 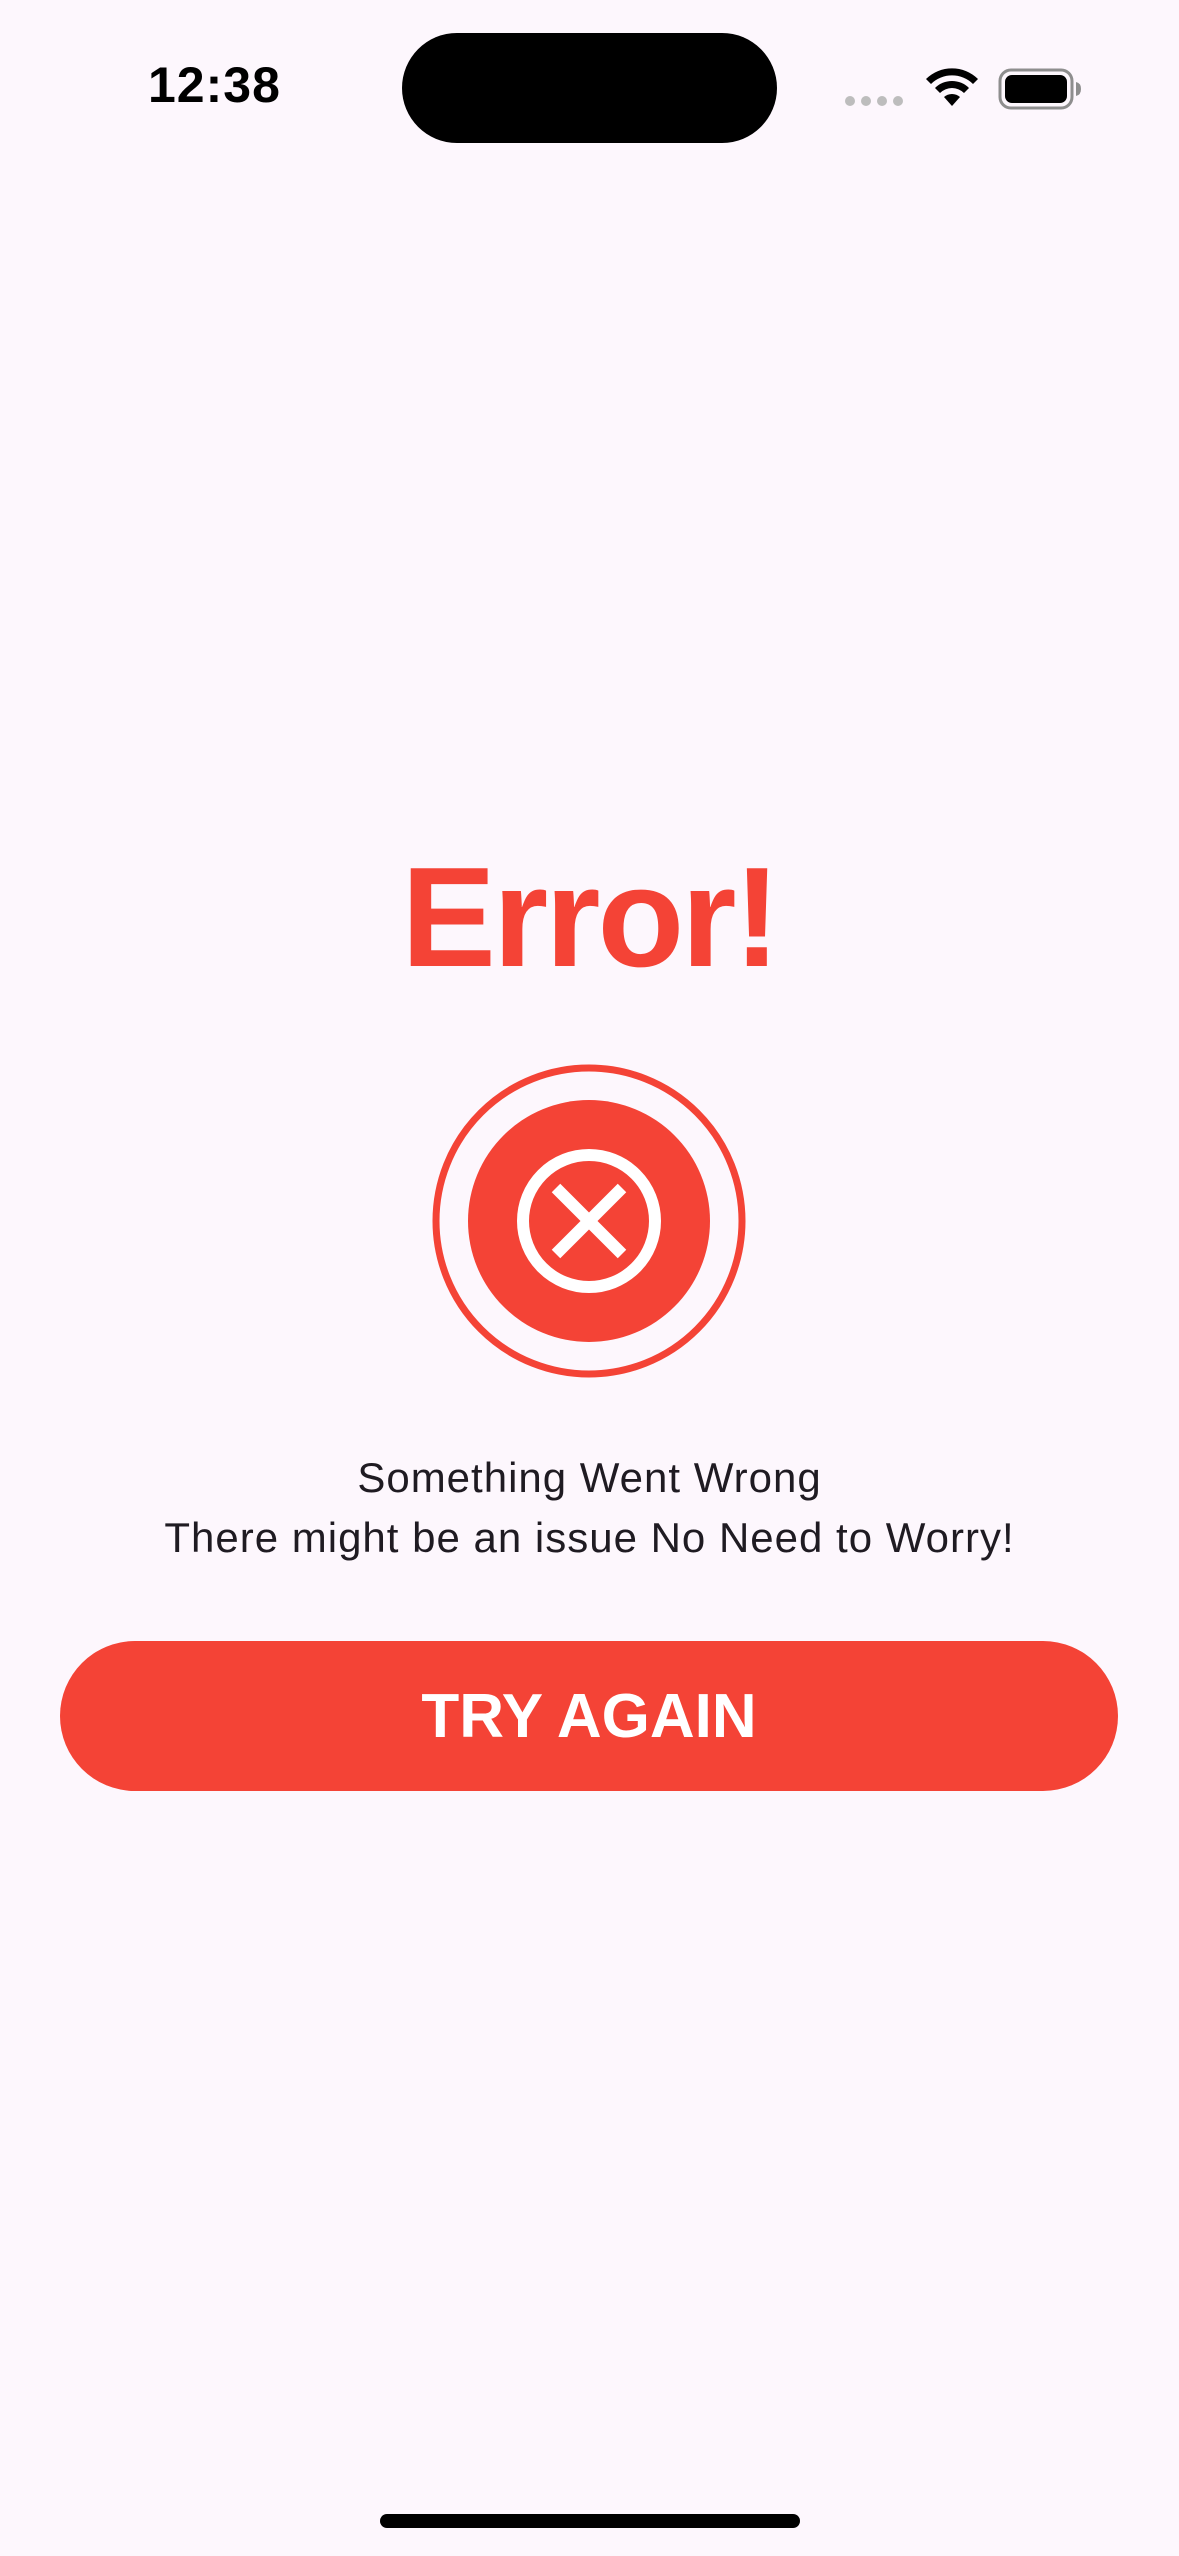 What do you see at coordinates (874, 101) in the screenshot?
I see `signal-dots-icon` at bounding box center [874, 101].